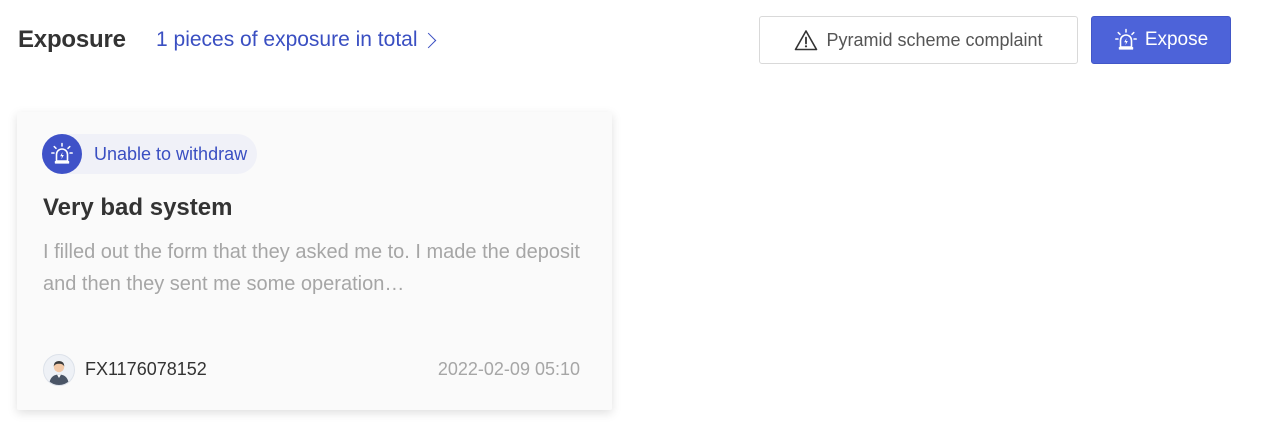 The height and width of the screenshot is (437, 1267). I want to click on username: FX1176078152, so click(146, 369).